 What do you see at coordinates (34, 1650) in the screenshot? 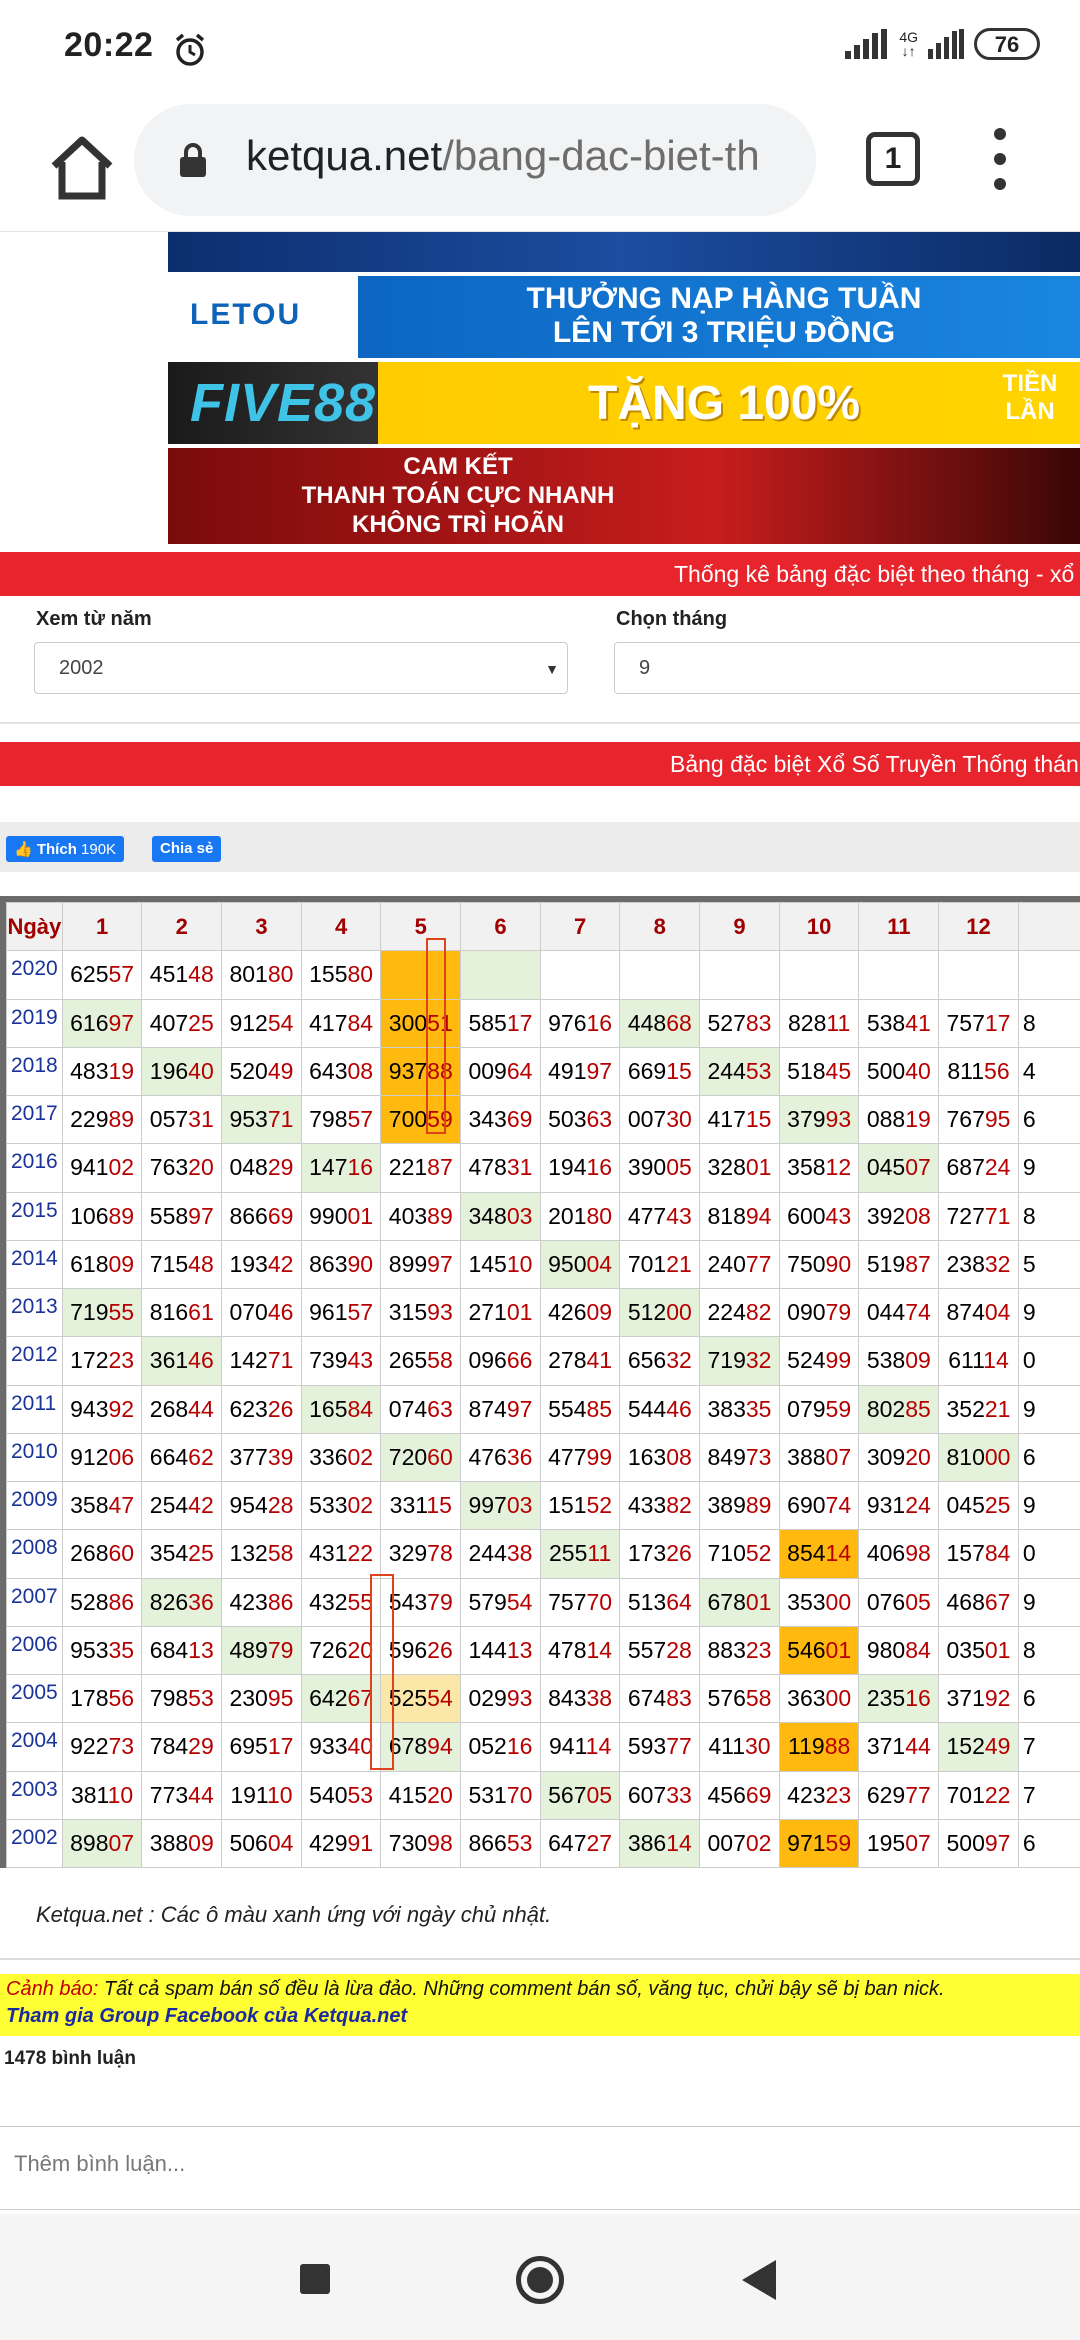
I see `year-link: 2006` at bounding box center [34, 1650].